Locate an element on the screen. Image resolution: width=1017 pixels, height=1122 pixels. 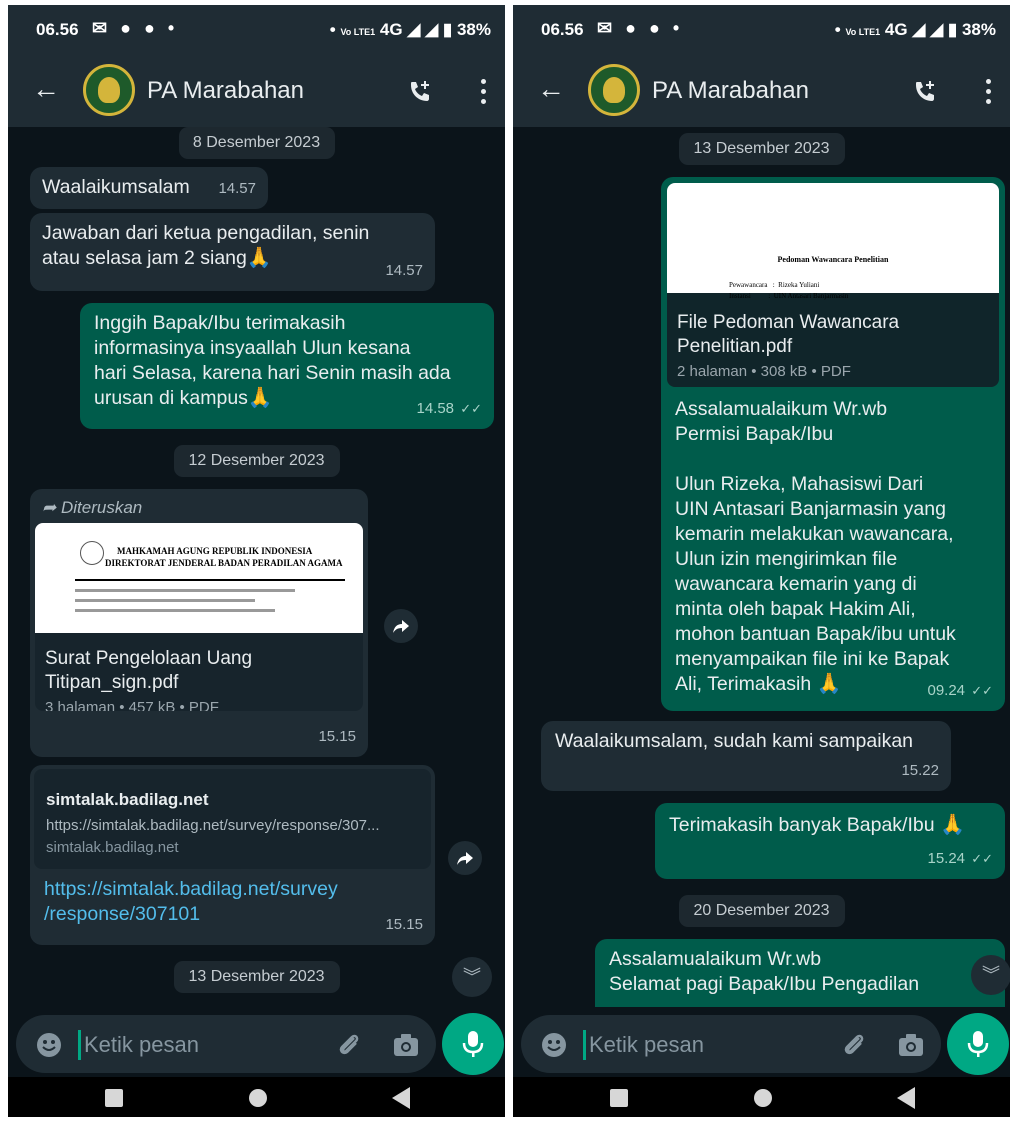
link-domain: simtalak.badilag.net is located at coordinates (112, 847).